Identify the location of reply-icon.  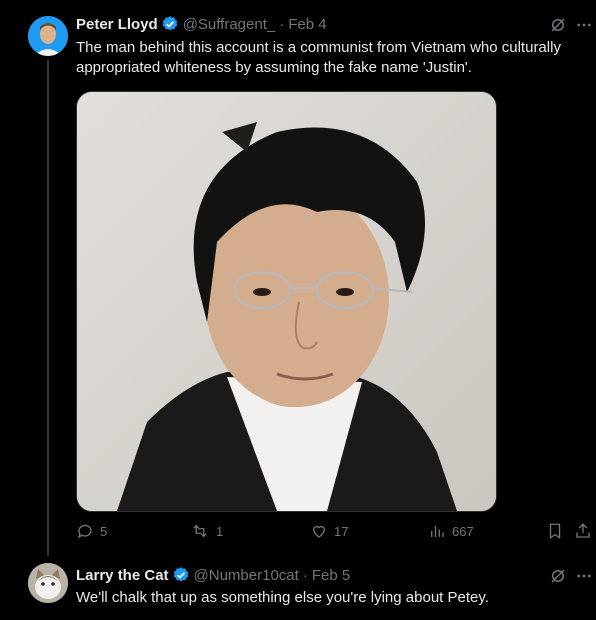
(84, 531).